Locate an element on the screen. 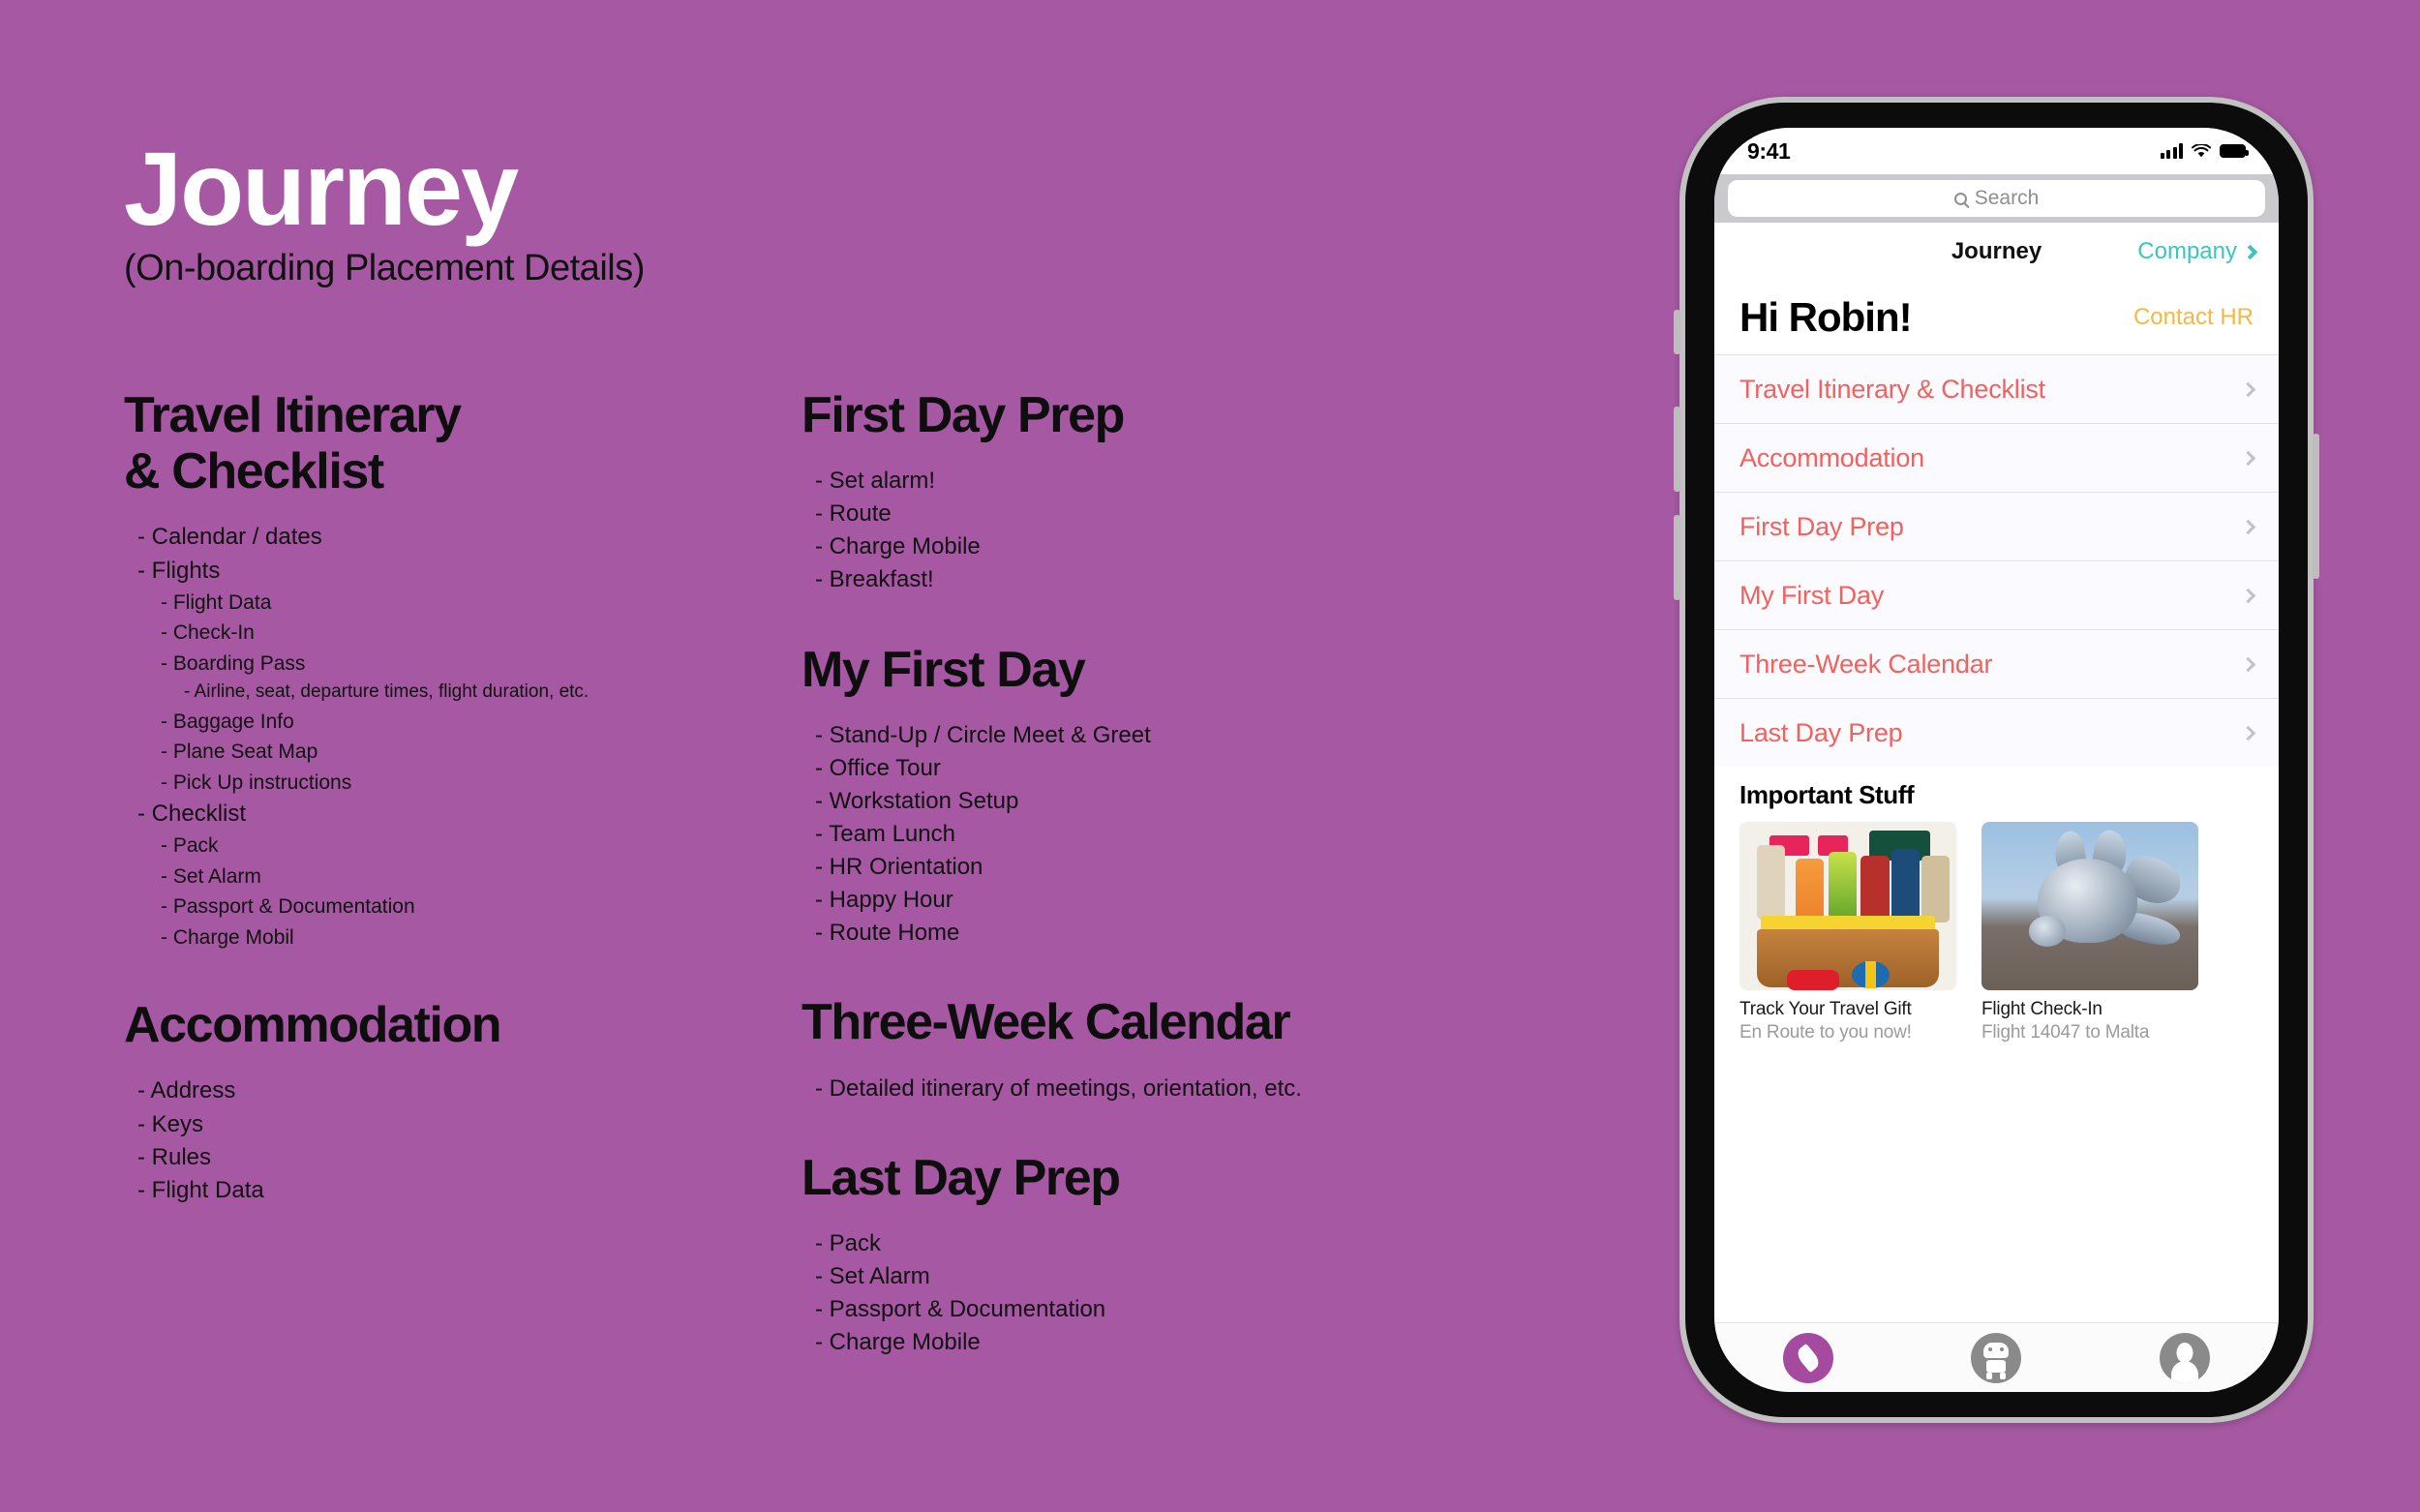  nav-bar: Journey Company is located at coordinates (1996, 252).